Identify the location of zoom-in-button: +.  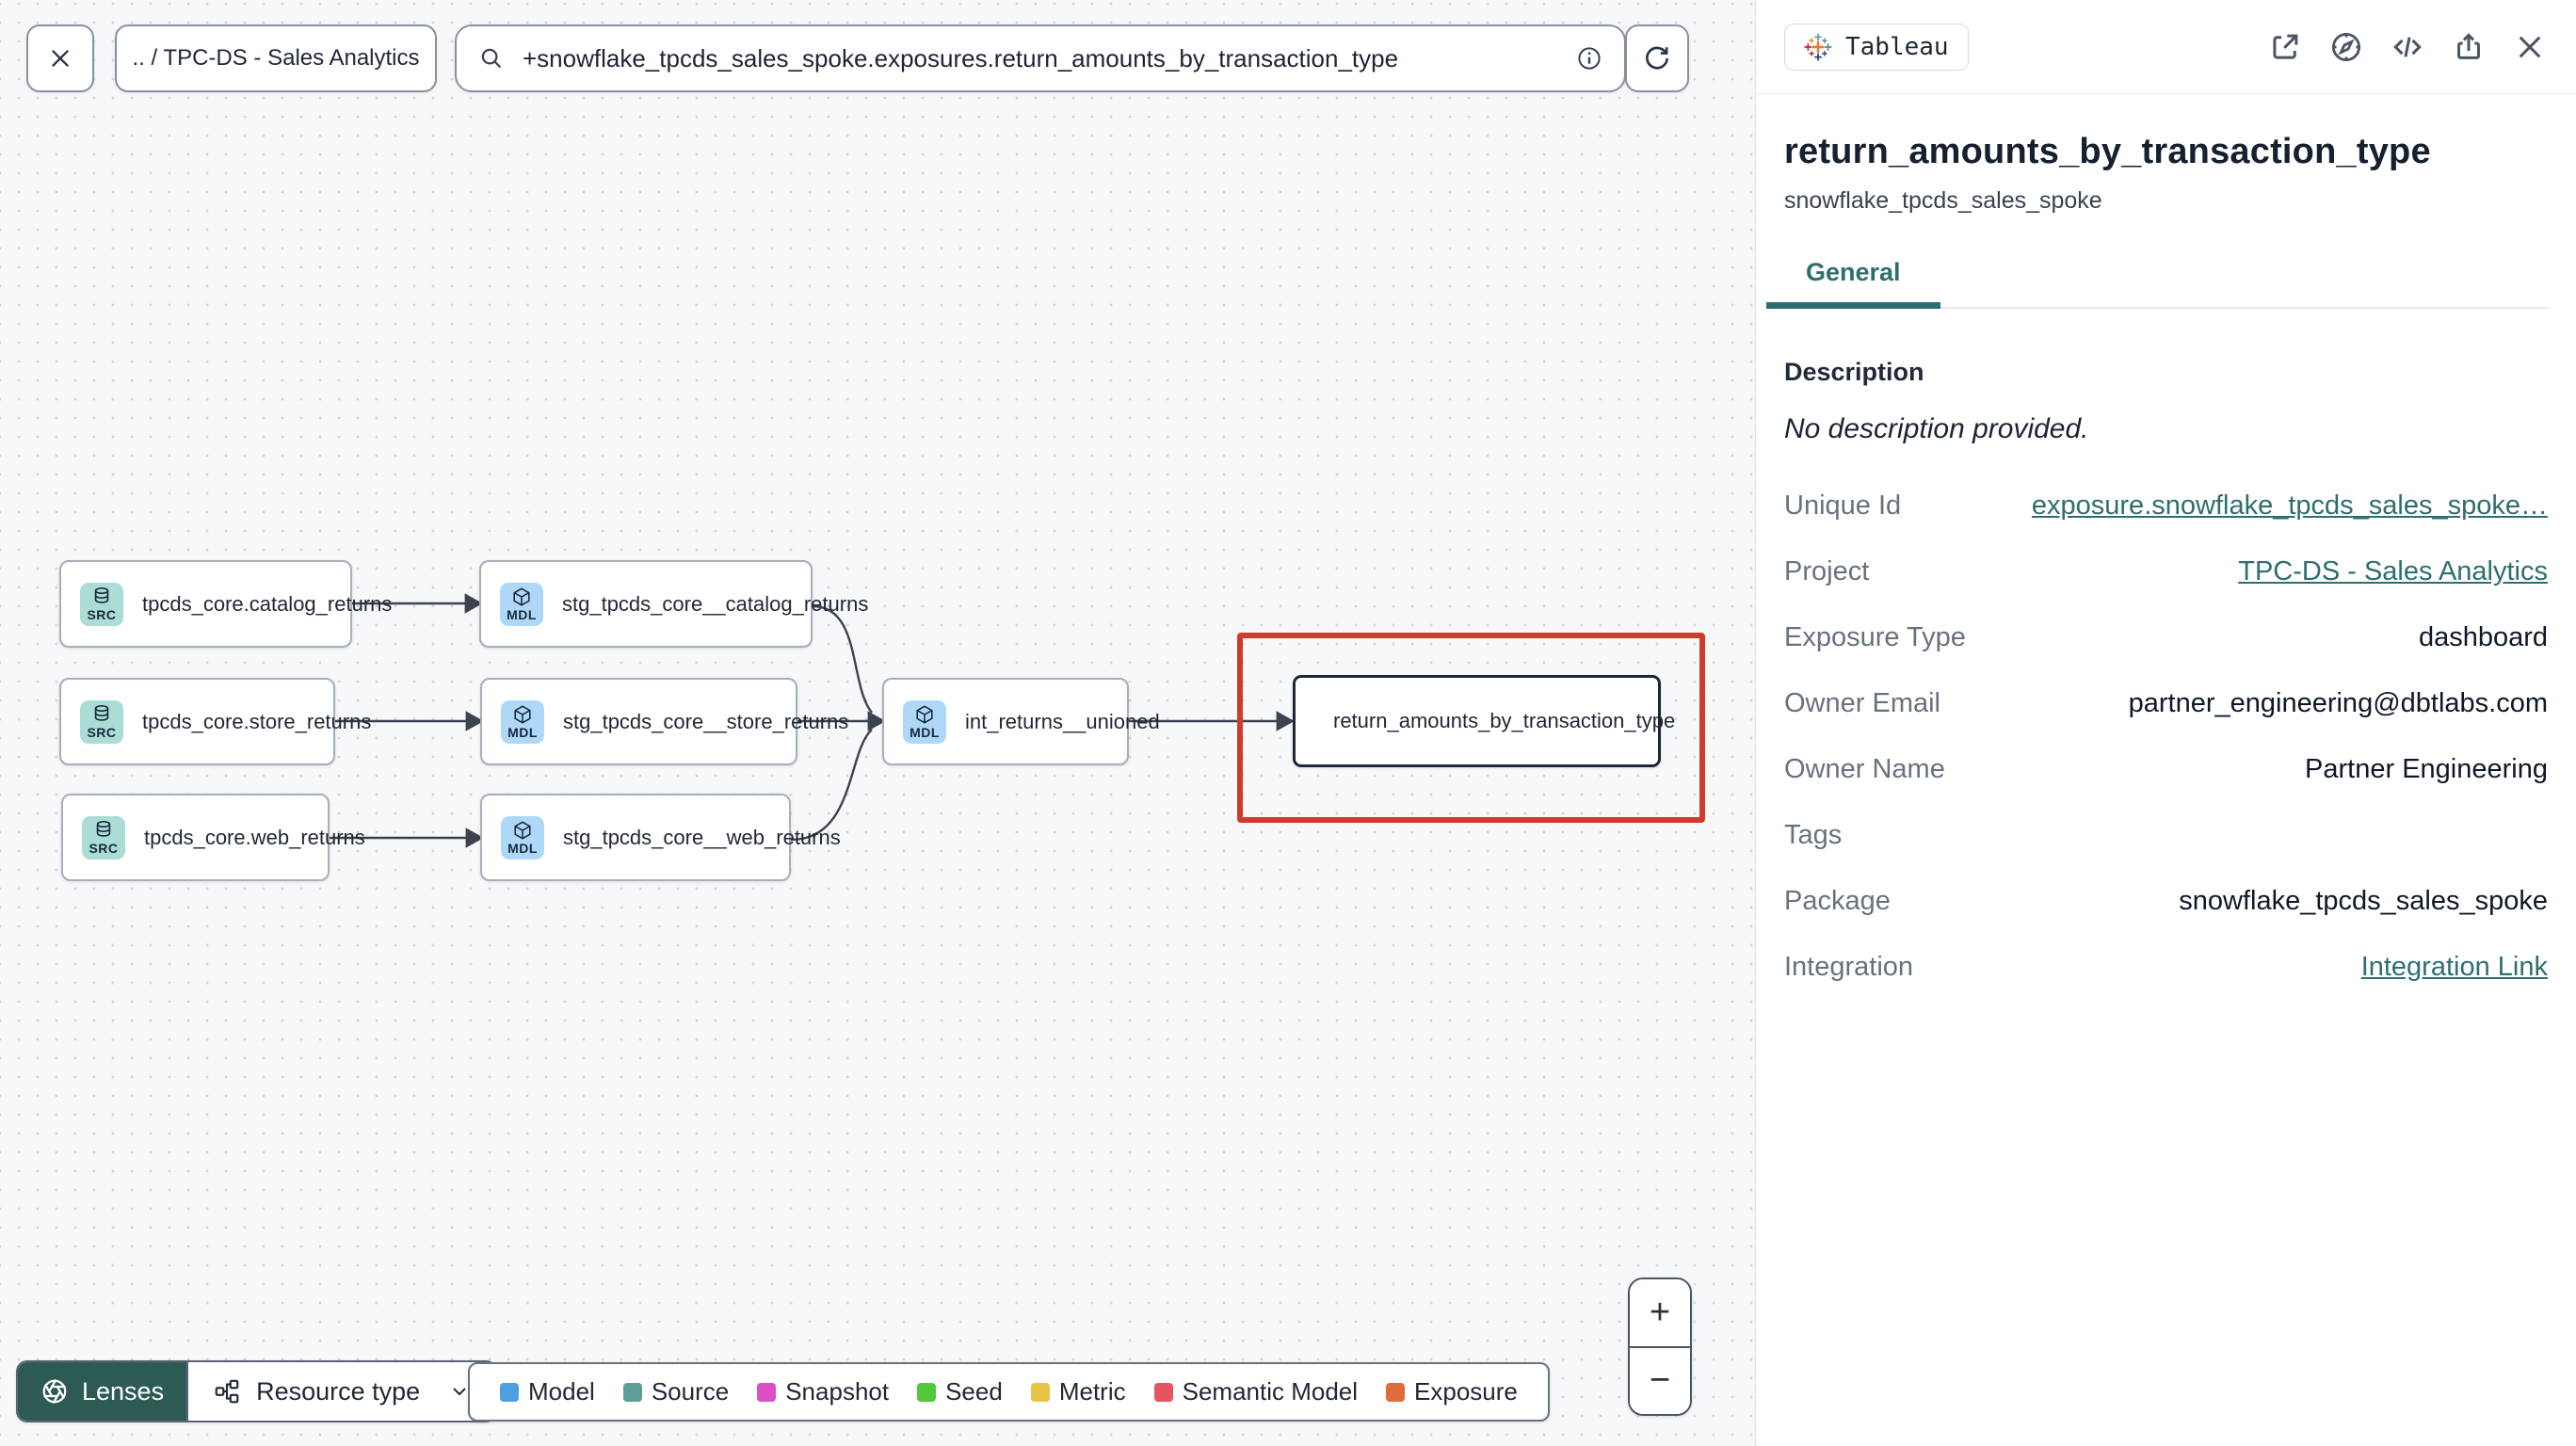
(1660, 1313).